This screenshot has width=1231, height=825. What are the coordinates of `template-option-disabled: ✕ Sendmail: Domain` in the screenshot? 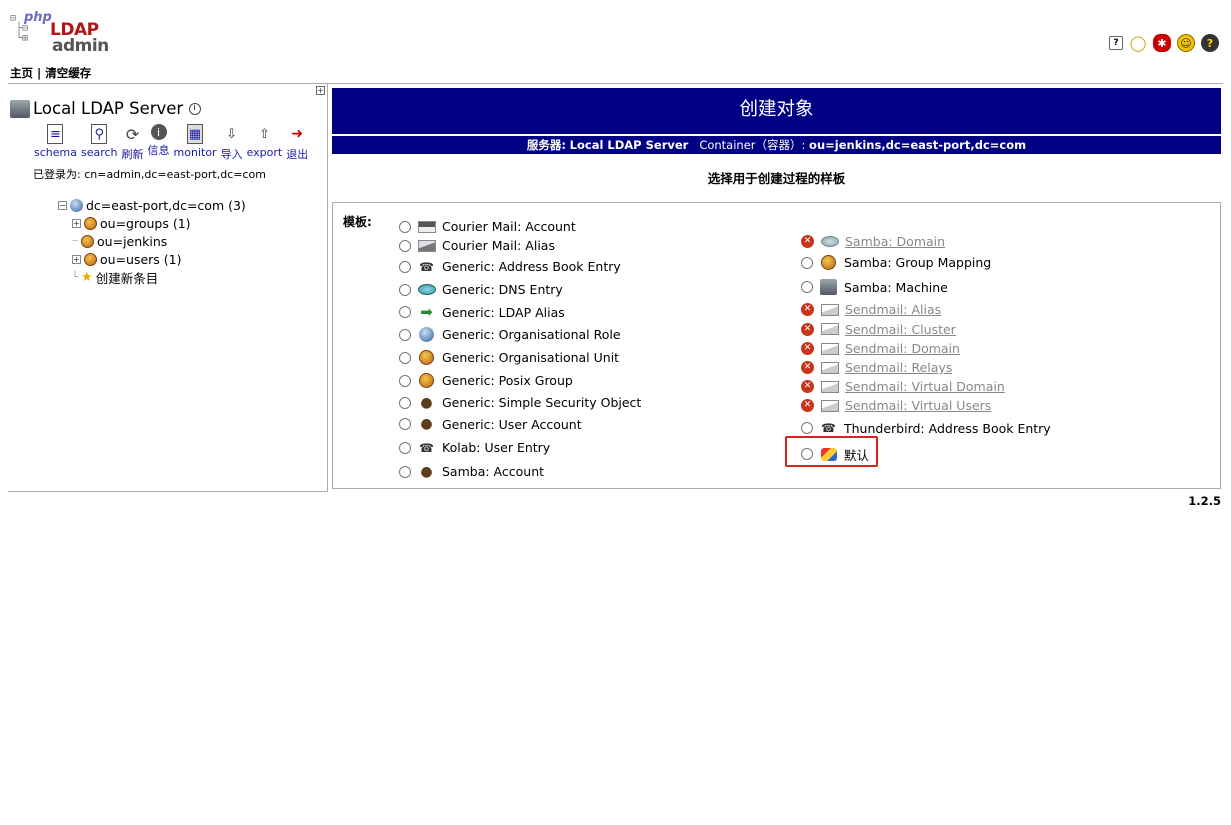 It's located at (926, 348).